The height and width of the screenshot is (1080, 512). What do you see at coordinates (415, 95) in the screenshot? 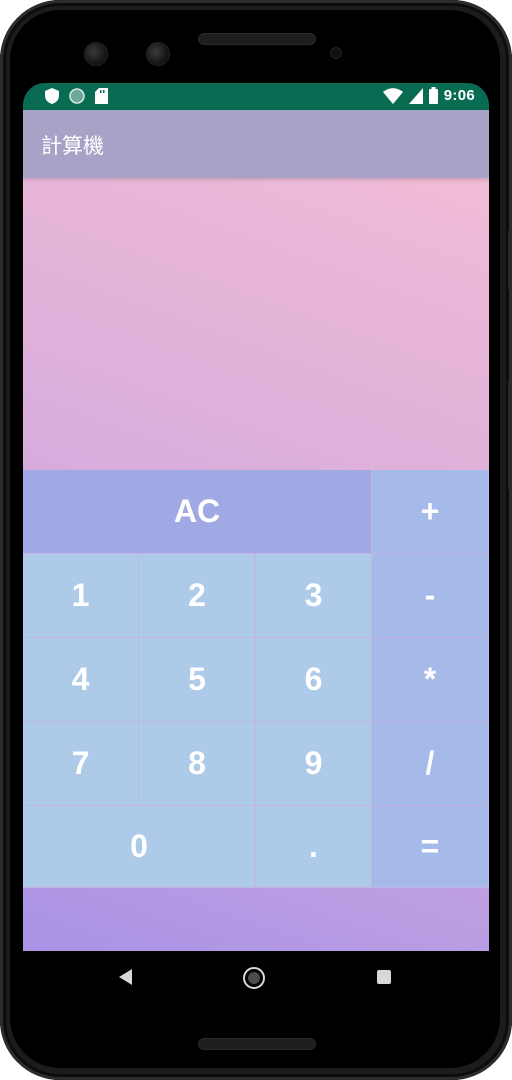
I see `cell-signal-icon` at bounding box center [415, 95].